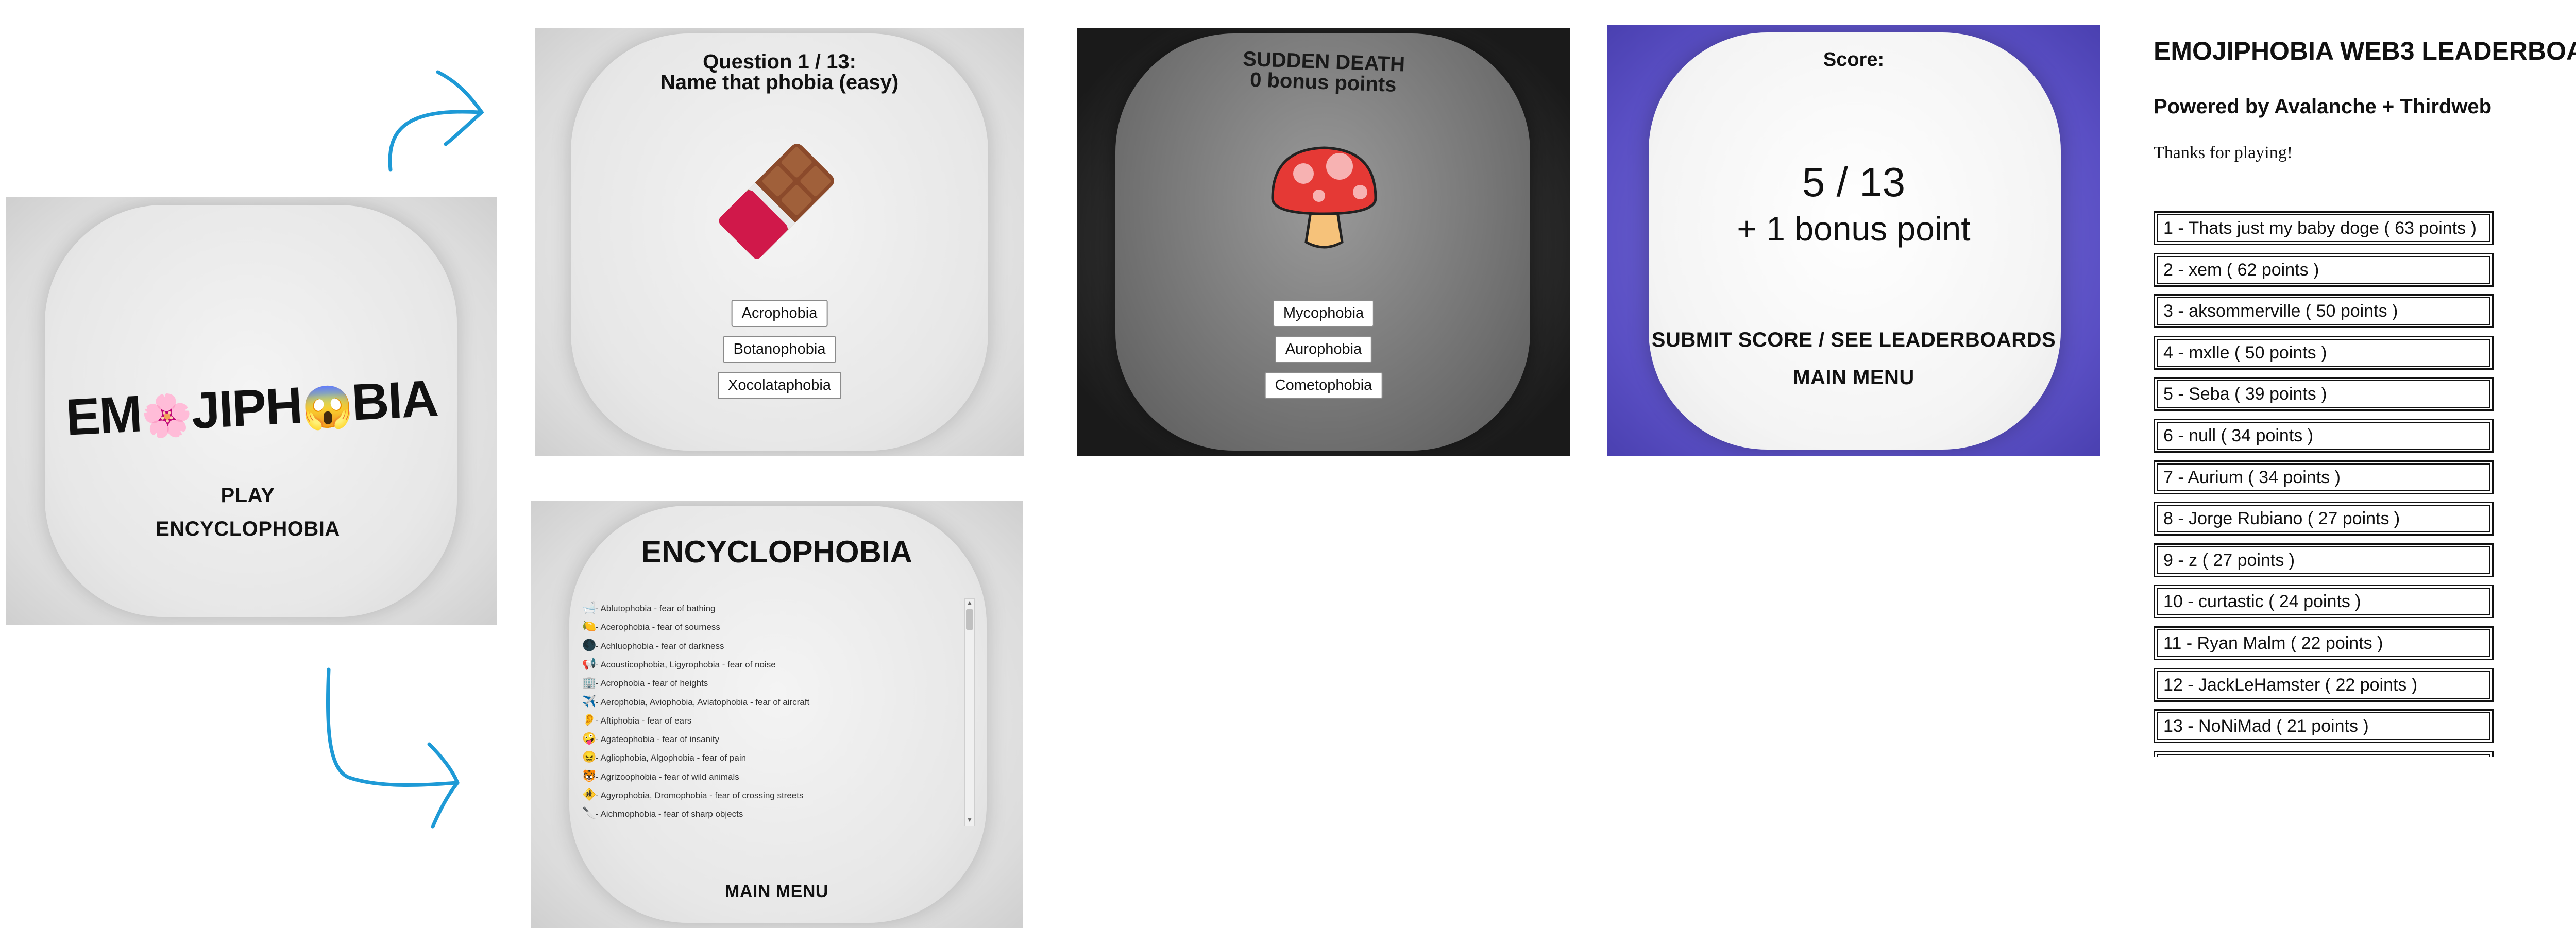 The height and width of the screenshot is (928, 2576). What do you see at coordinates (103, 415) in the screenshot?
I see `title-part-em: EM` at bounding box center [103, 415].